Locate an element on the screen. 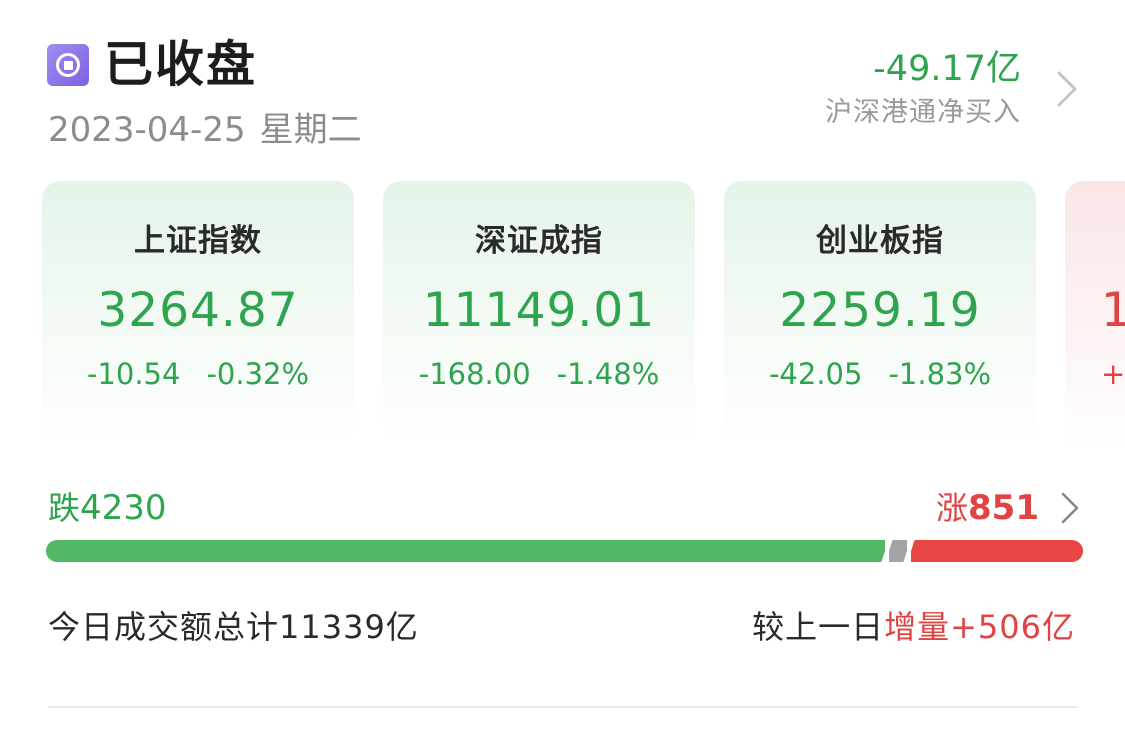 Image resolution: width=1125 pixels, height=741 pixels. northbound-flow-value: -49.17亿 is located at coordinates (947, 69).